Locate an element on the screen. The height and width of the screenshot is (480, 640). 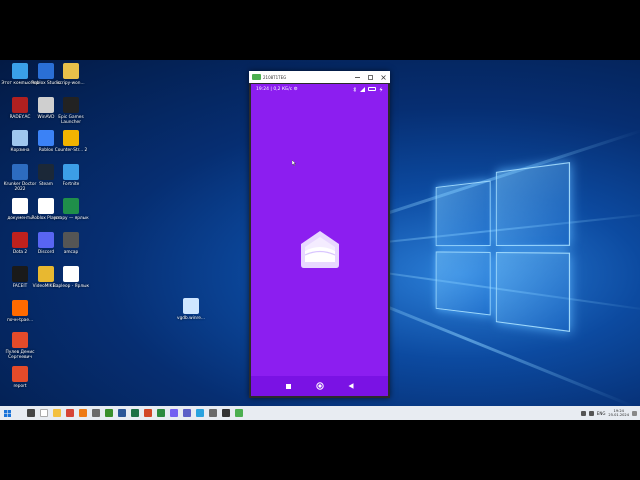
document-icon is located at coordinates (20, 206).